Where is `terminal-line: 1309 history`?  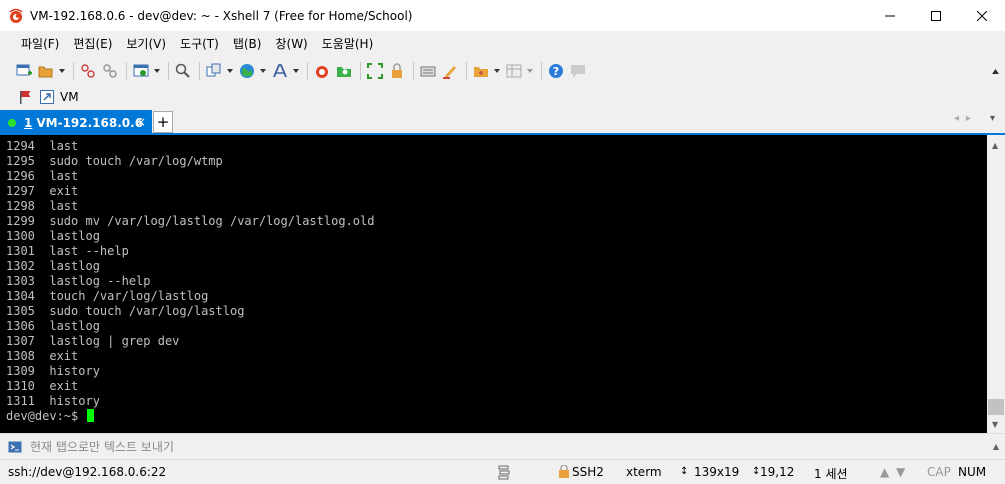 terminal-line: 1309 history is located at coordinates (53, 371).